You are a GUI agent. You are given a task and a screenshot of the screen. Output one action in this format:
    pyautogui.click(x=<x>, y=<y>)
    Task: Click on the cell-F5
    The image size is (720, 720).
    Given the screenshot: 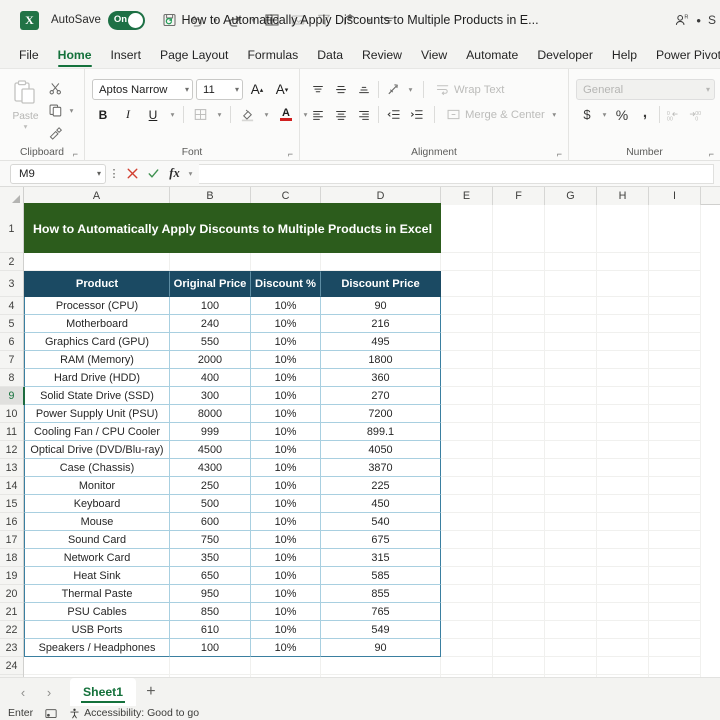 What is the action you would take?
    pyautogui.click(x=519, y=324)
    